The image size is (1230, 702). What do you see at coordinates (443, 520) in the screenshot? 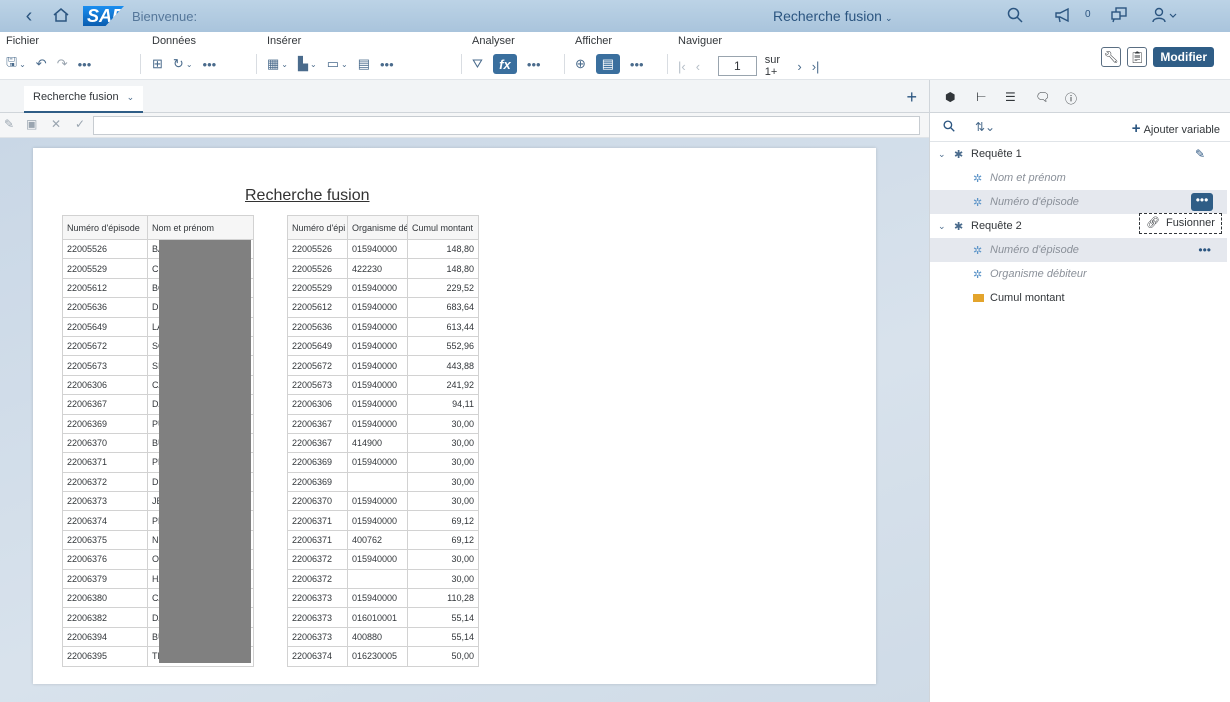
I see `table-cell: 69,12` at bounding box center [443, 520].